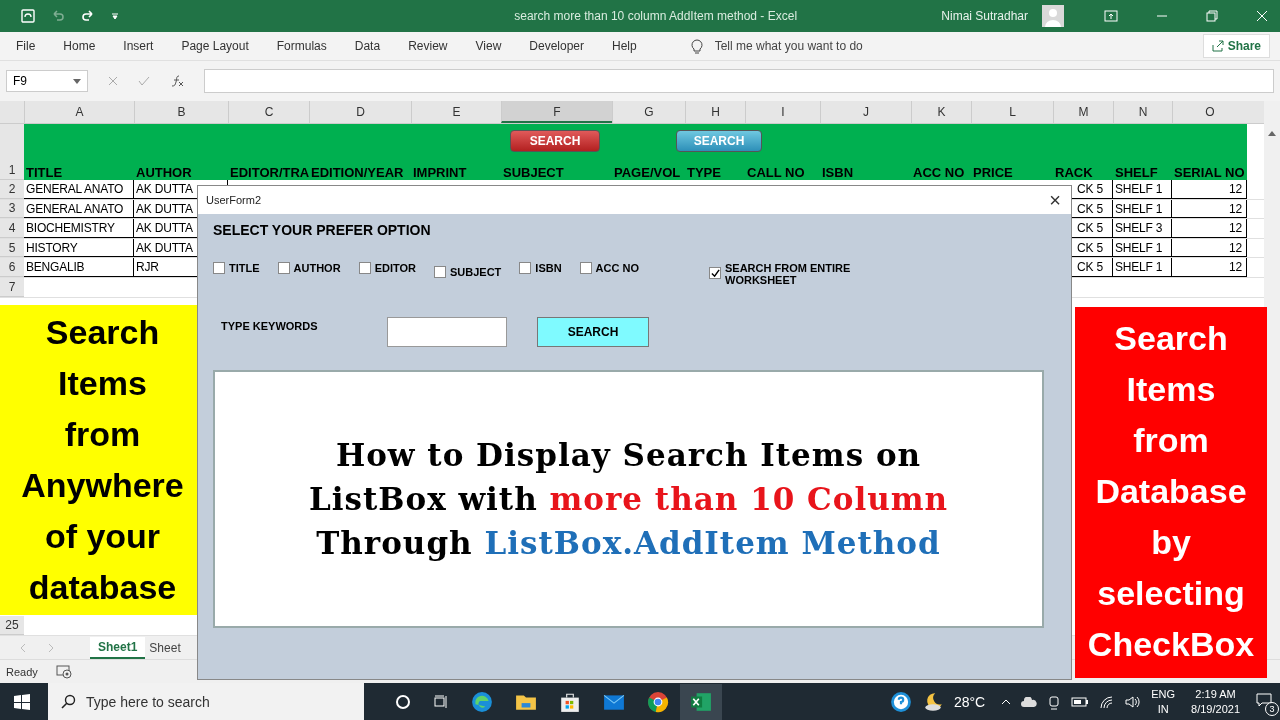 Image resolution: width=1280 pixels, height=720 pixels. I want to click on column-header: D, so click(360, 112).